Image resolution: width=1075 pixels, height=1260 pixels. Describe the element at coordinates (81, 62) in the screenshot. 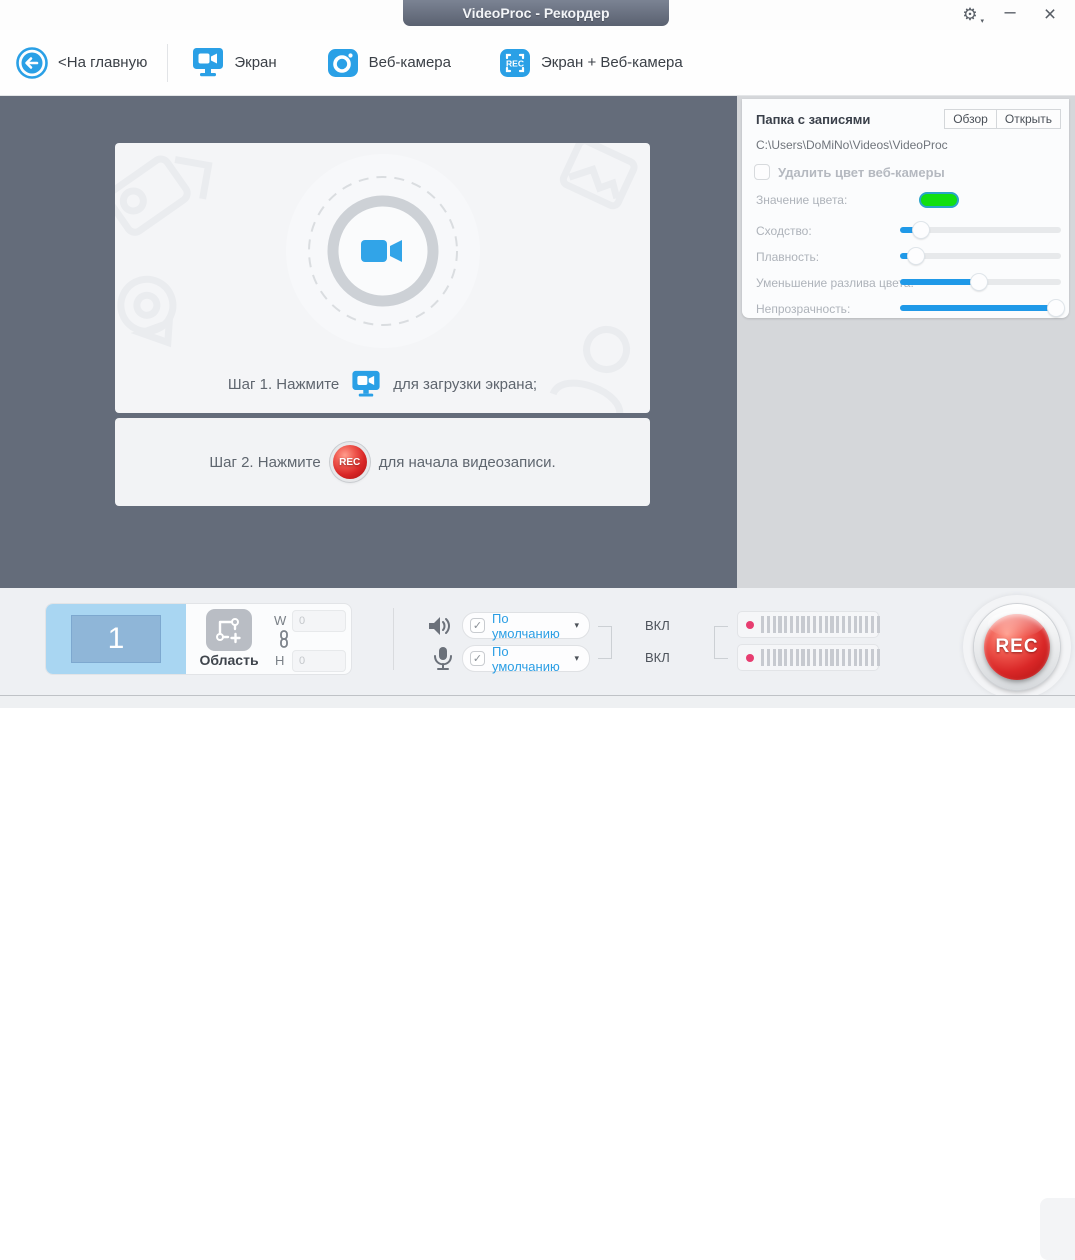

I see `back-to-home-button: <На главную` at that location.